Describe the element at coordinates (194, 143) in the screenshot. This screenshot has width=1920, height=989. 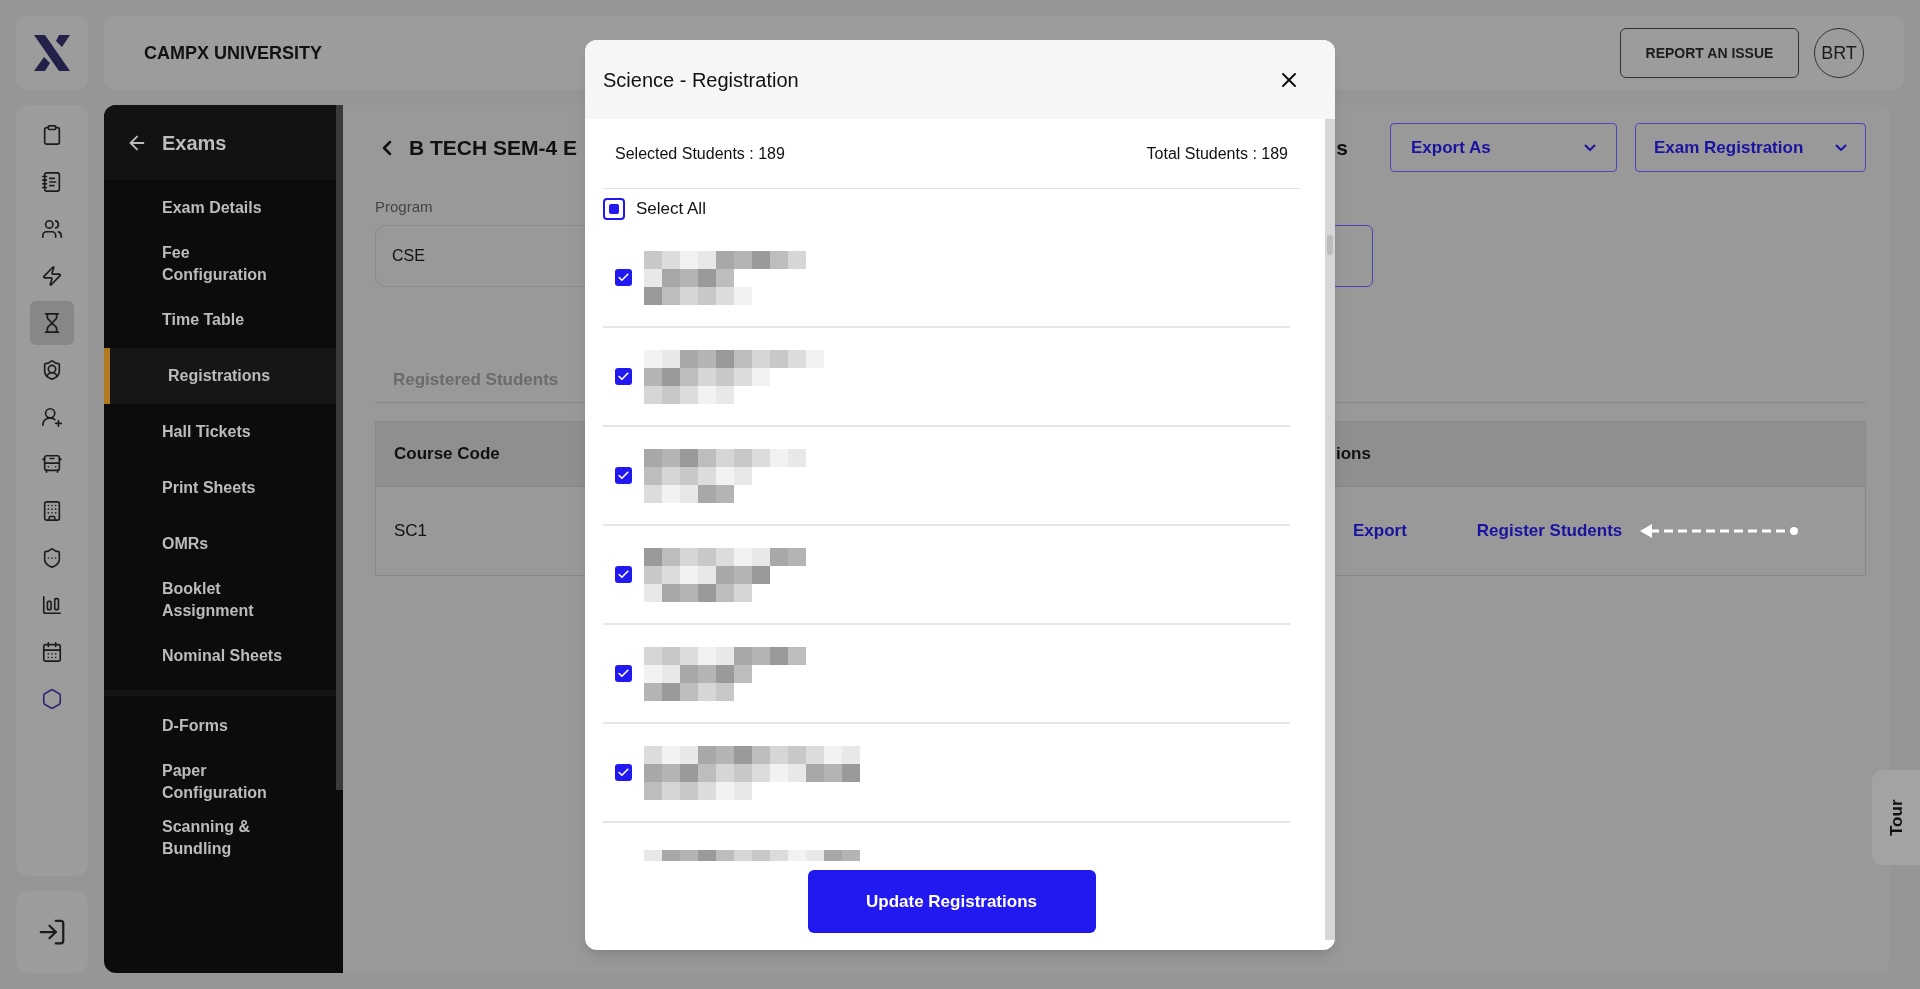
I see `sidebar-title: Exams` at that location.